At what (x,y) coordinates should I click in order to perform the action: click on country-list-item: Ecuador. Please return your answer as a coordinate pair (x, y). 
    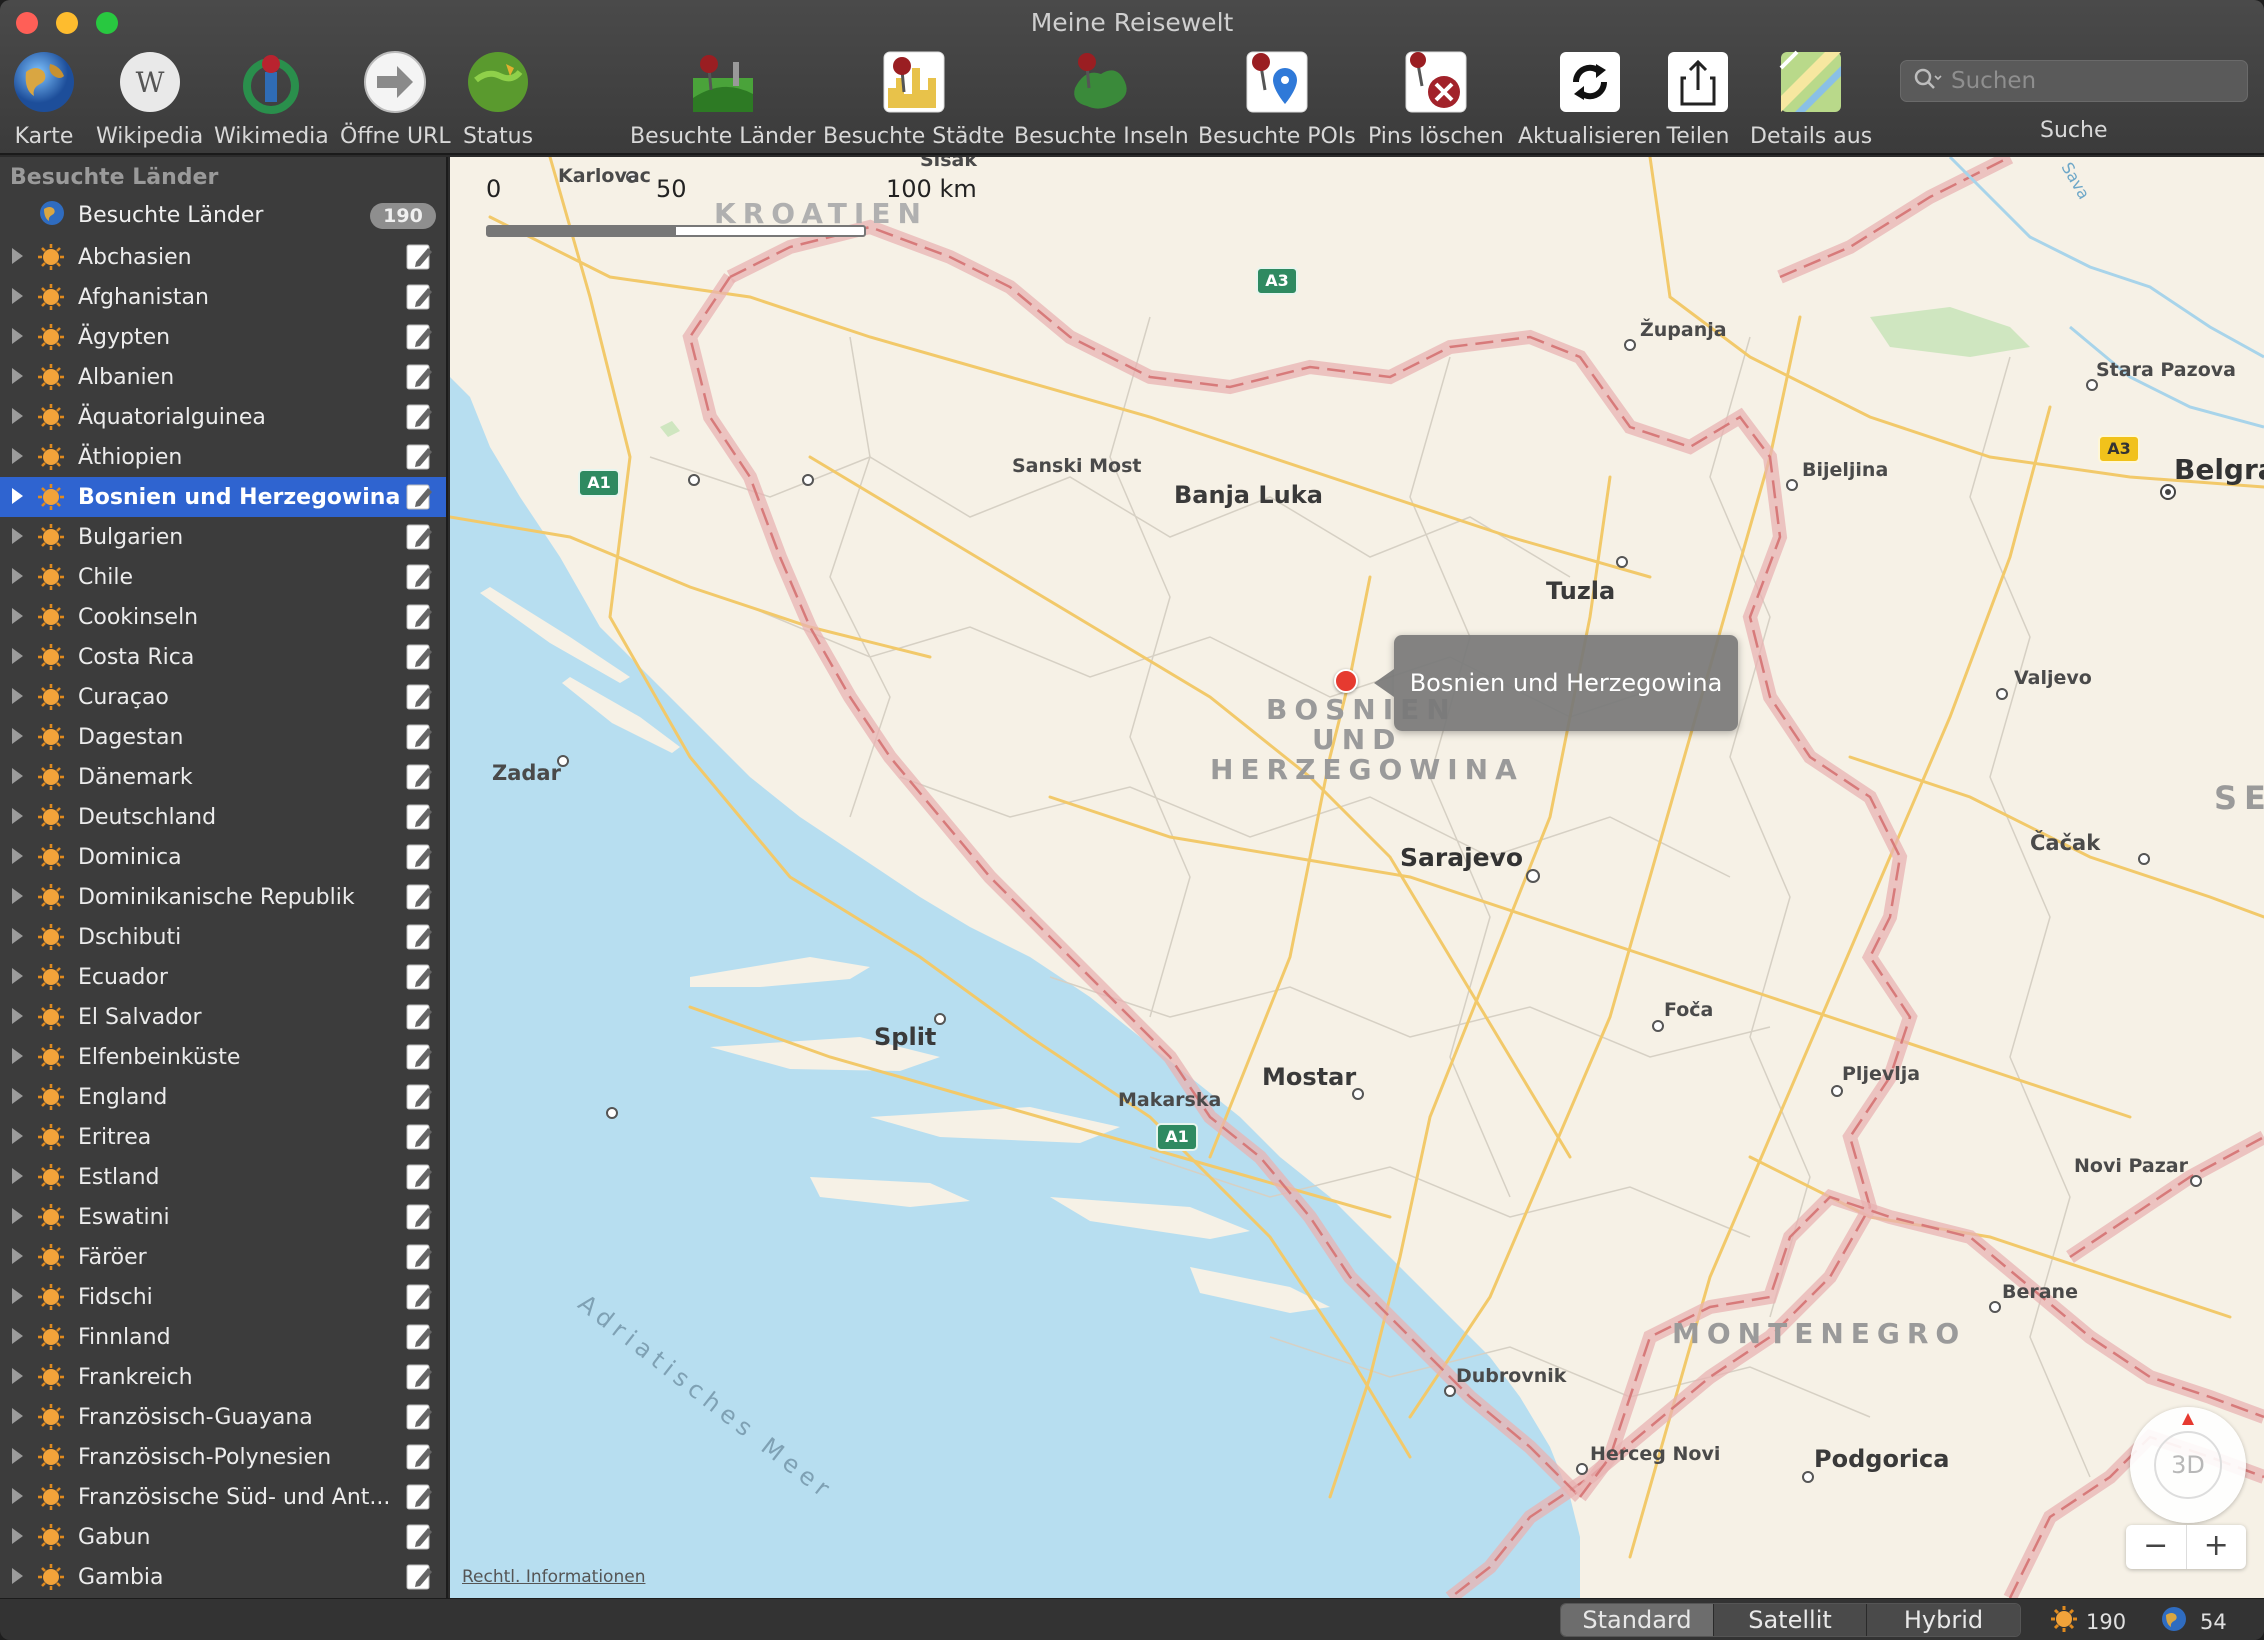
    Looking at the image, I should click on (223, 977).